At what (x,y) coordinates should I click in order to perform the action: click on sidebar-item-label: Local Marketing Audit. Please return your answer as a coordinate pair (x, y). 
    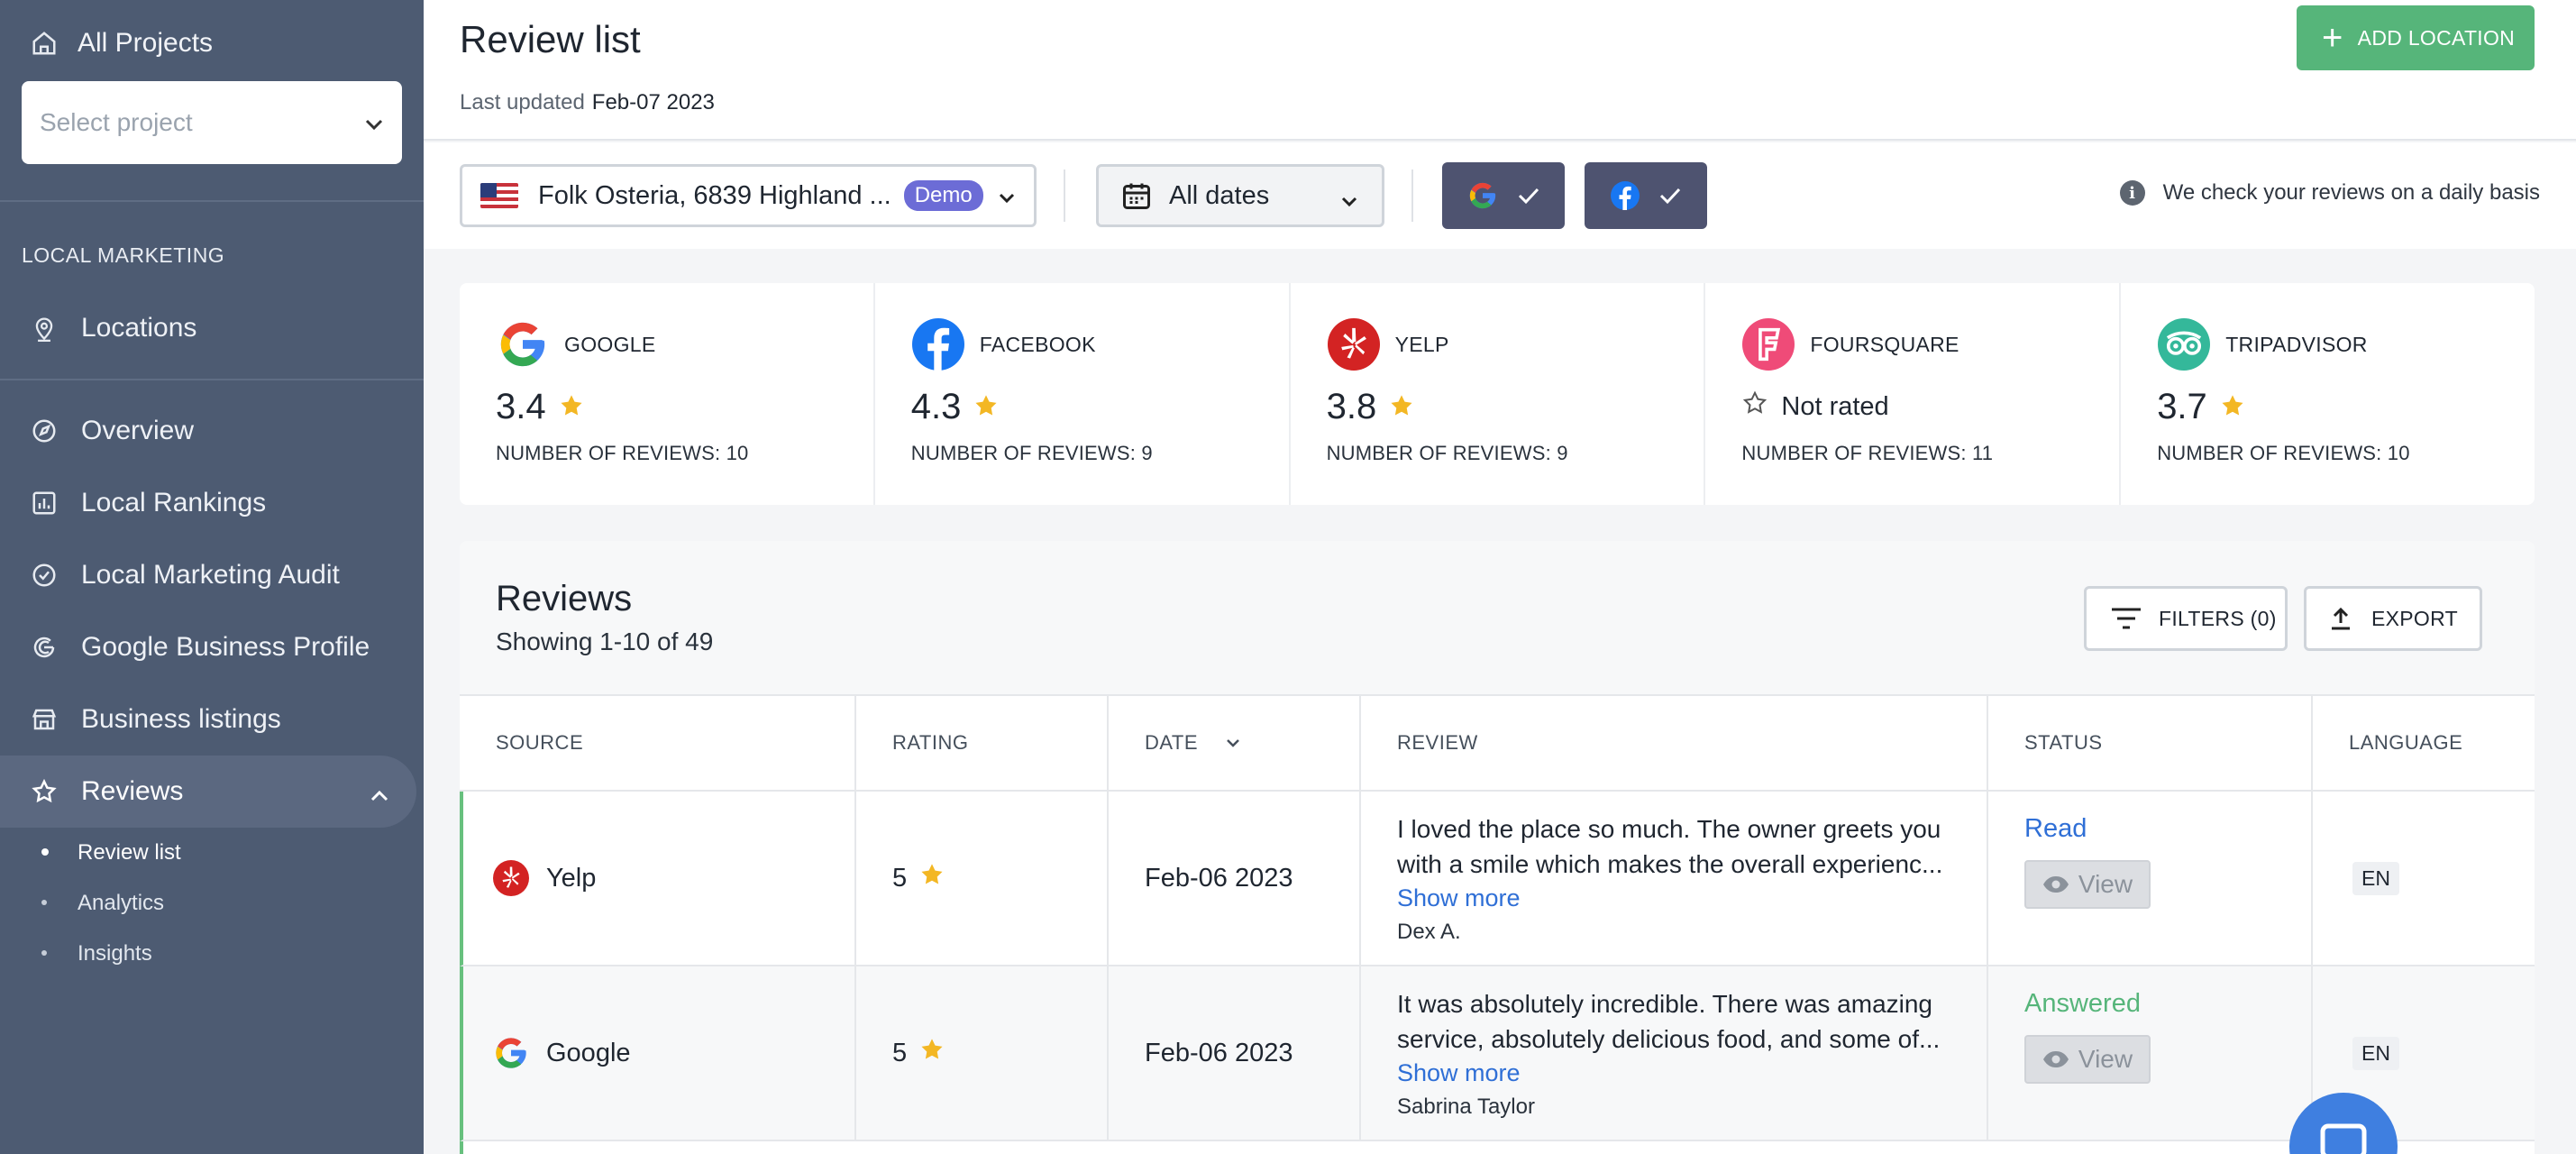
    Looking at the image, I should click on (210, 575).